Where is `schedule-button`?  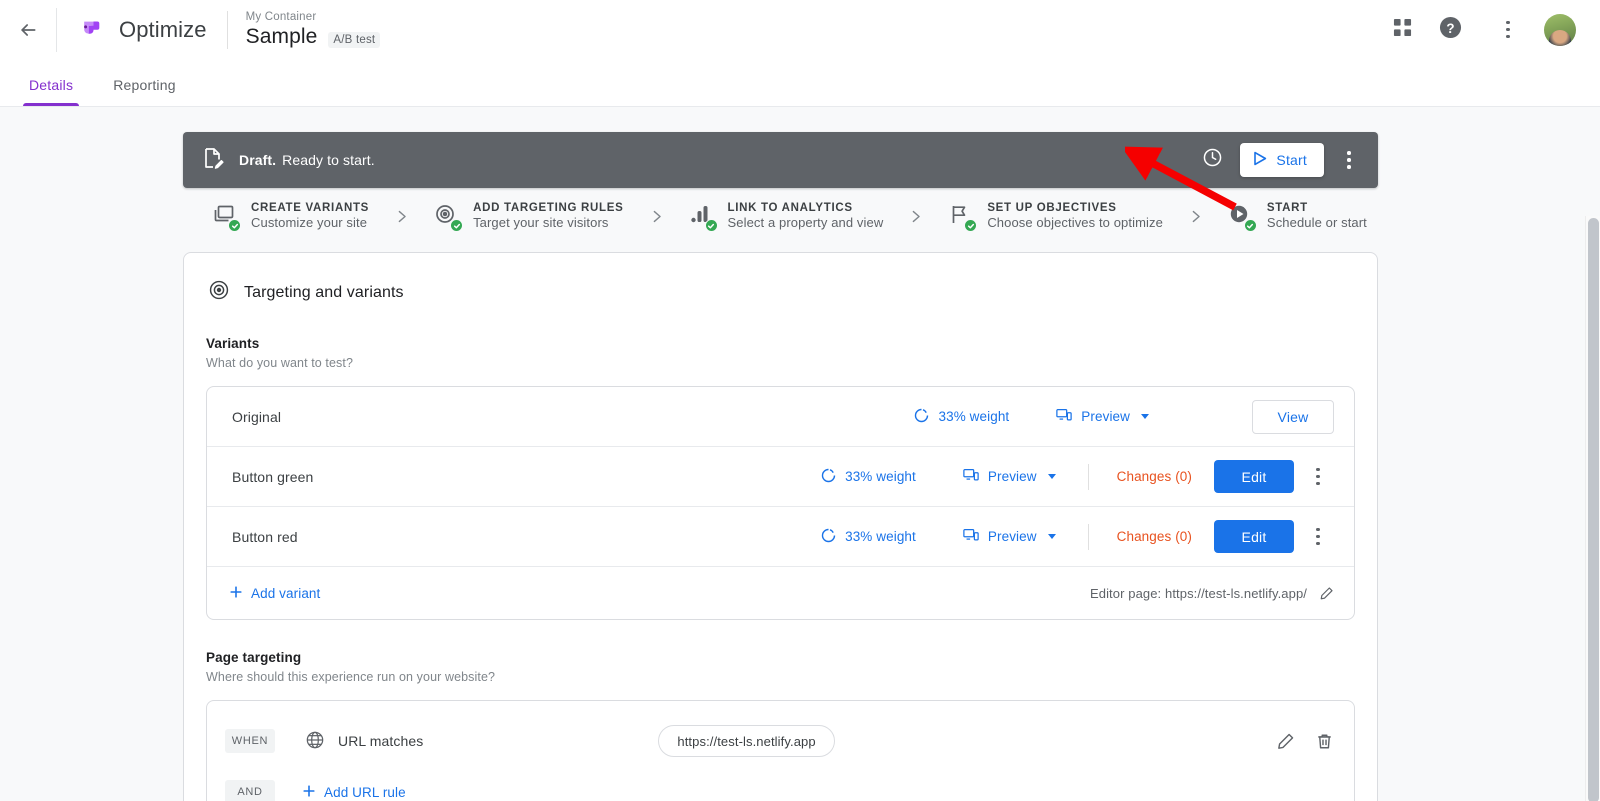
schedule-button is located at coordinates (1212, 160).